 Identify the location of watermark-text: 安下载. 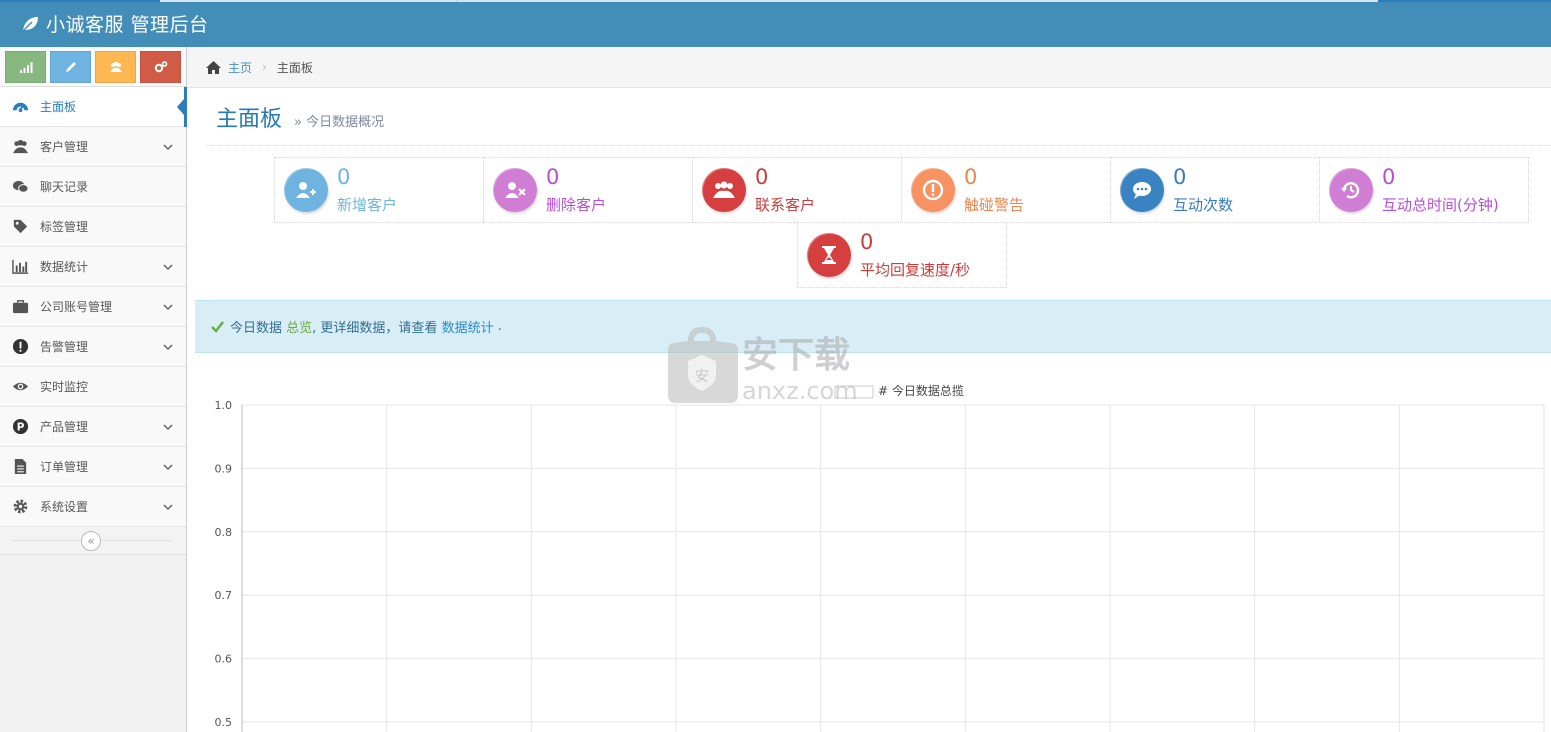
(796, 355).